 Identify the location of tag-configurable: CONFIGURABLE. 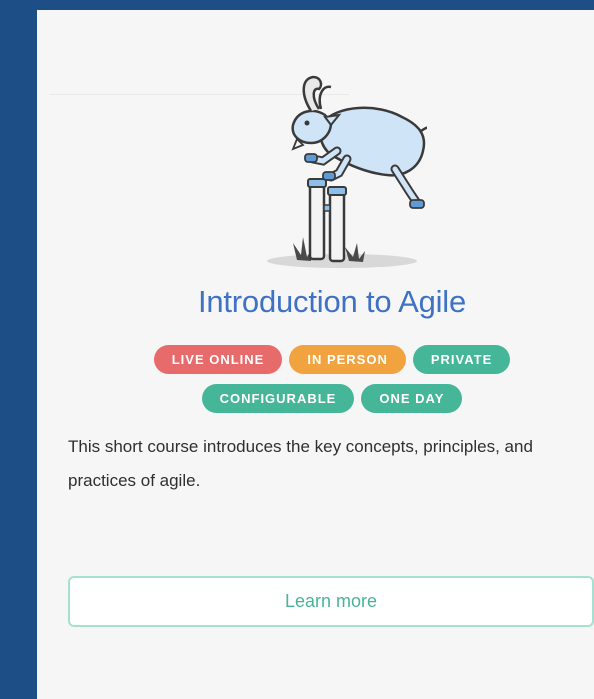
(278, 398).